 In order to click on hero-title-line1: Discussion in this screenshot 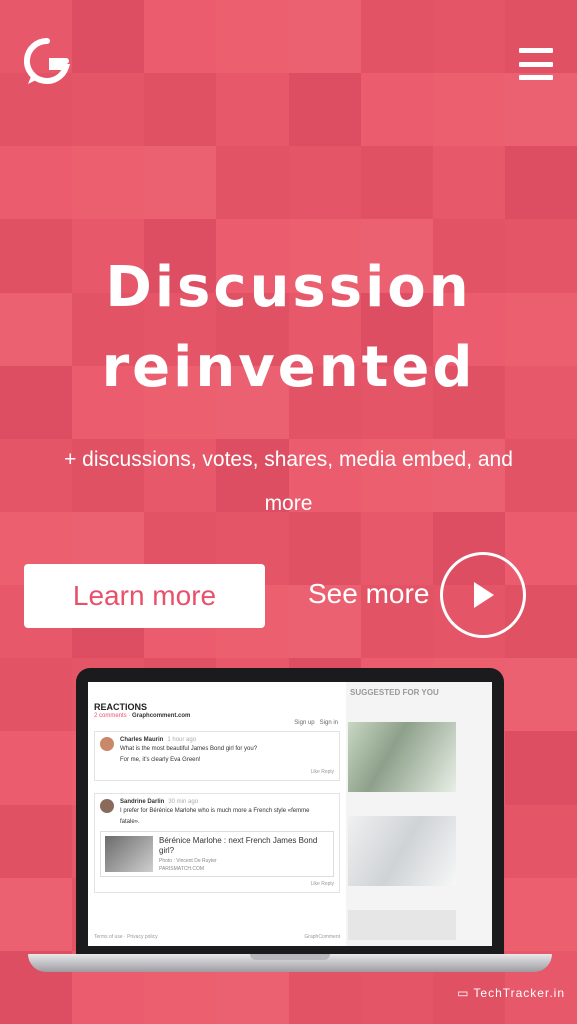, I will do `click(288, 287)`.